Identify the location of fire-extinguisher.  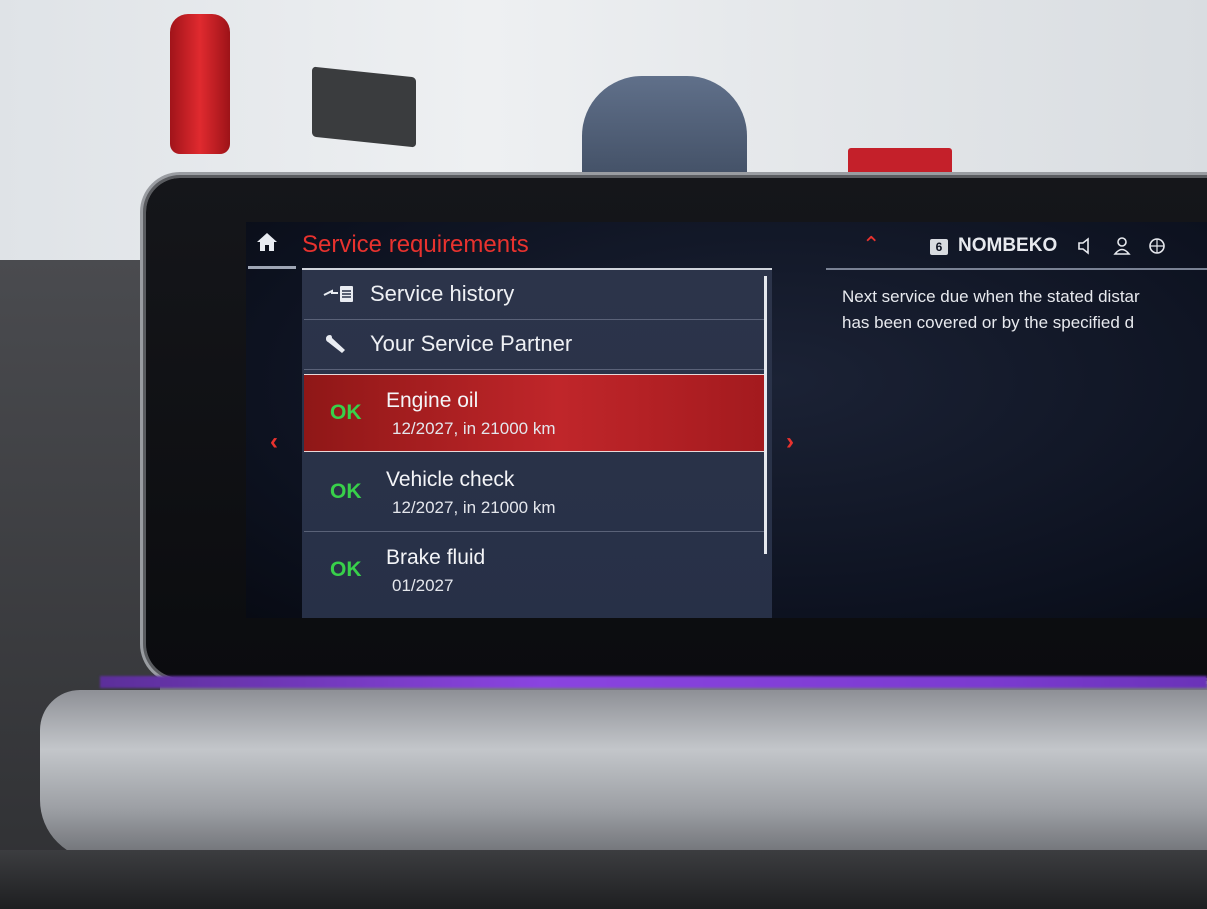
(200, 84).